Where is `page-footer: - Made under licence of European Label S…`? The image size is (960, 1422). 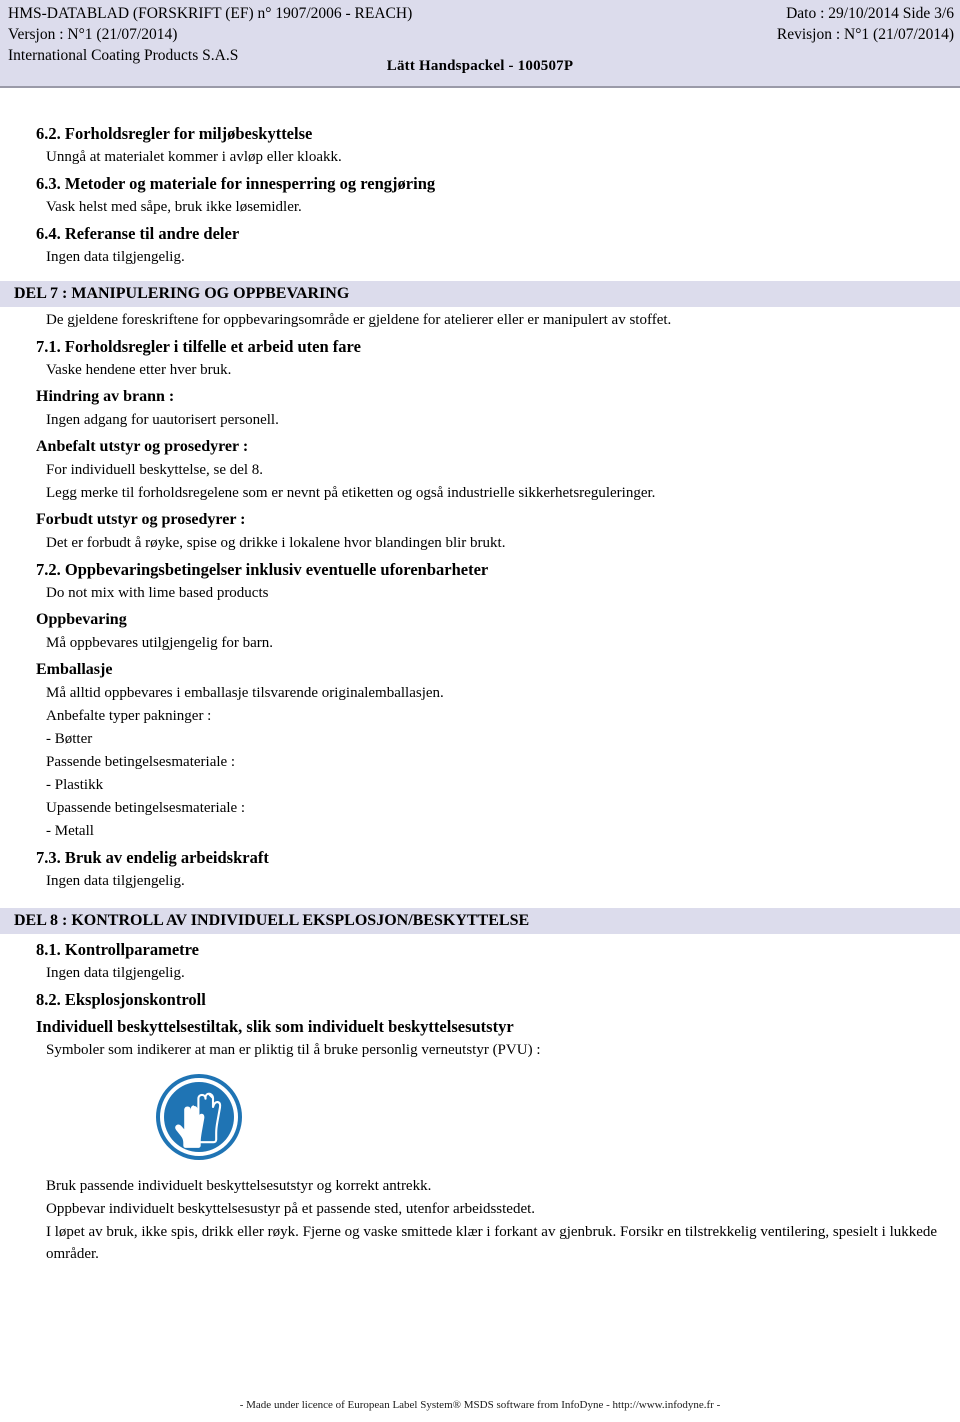
page-footer: - Made under licence of European Label S… is located at coordinates (480, 1405).